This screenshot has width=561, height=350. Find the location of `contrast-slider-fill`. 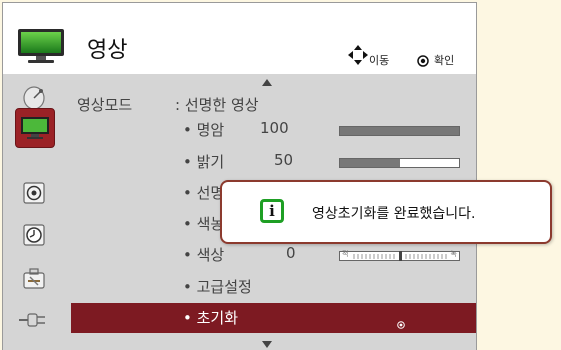

contrast-slider-fill is located at coordinates (399, 131).